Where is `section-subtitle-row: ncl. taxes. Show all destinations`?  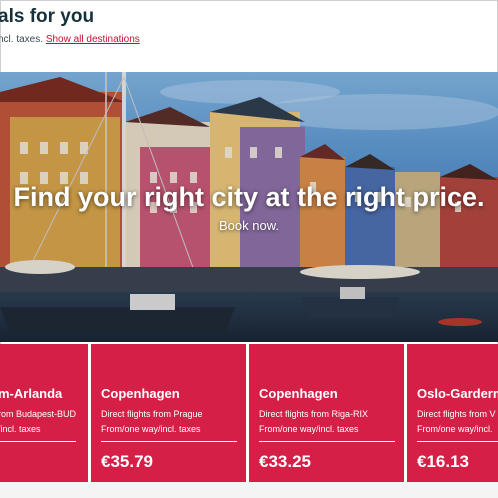 section-subtitle-row: ncl. taxes. Show all destinations is located at coordinates (70, 39).